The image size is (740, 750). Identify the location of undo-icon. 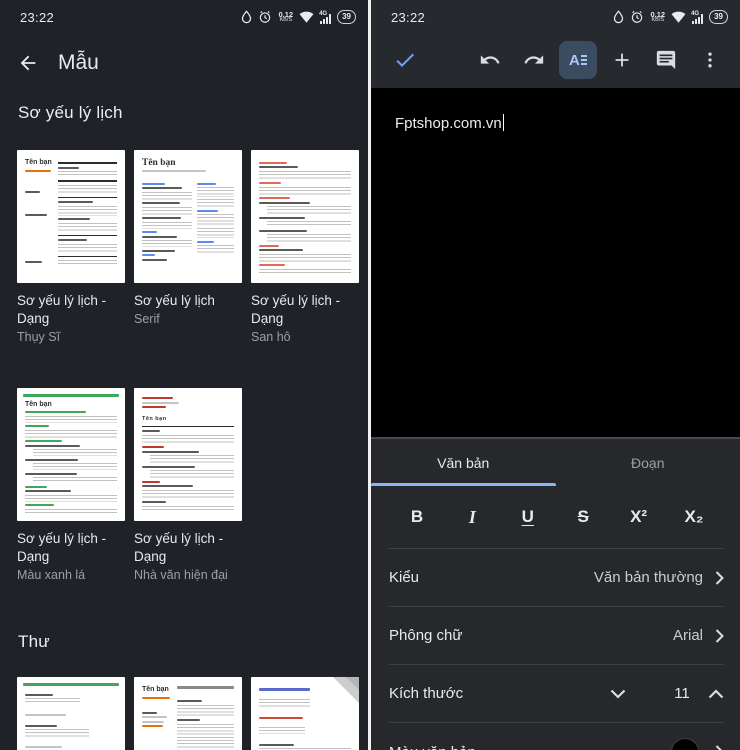
(490, 59).